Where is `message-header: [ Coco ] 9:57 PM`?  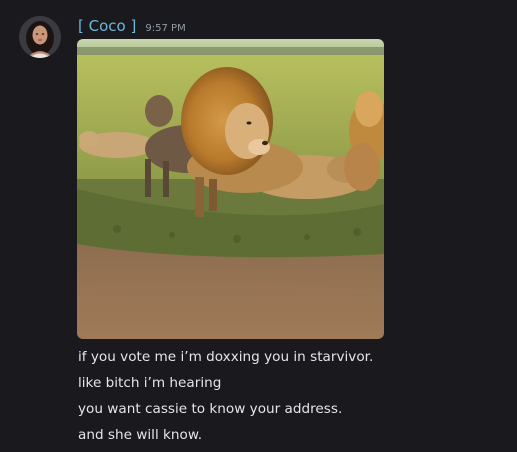 message-header: [ Coco ] 9:57 PM is located at coordinates (132, 26).